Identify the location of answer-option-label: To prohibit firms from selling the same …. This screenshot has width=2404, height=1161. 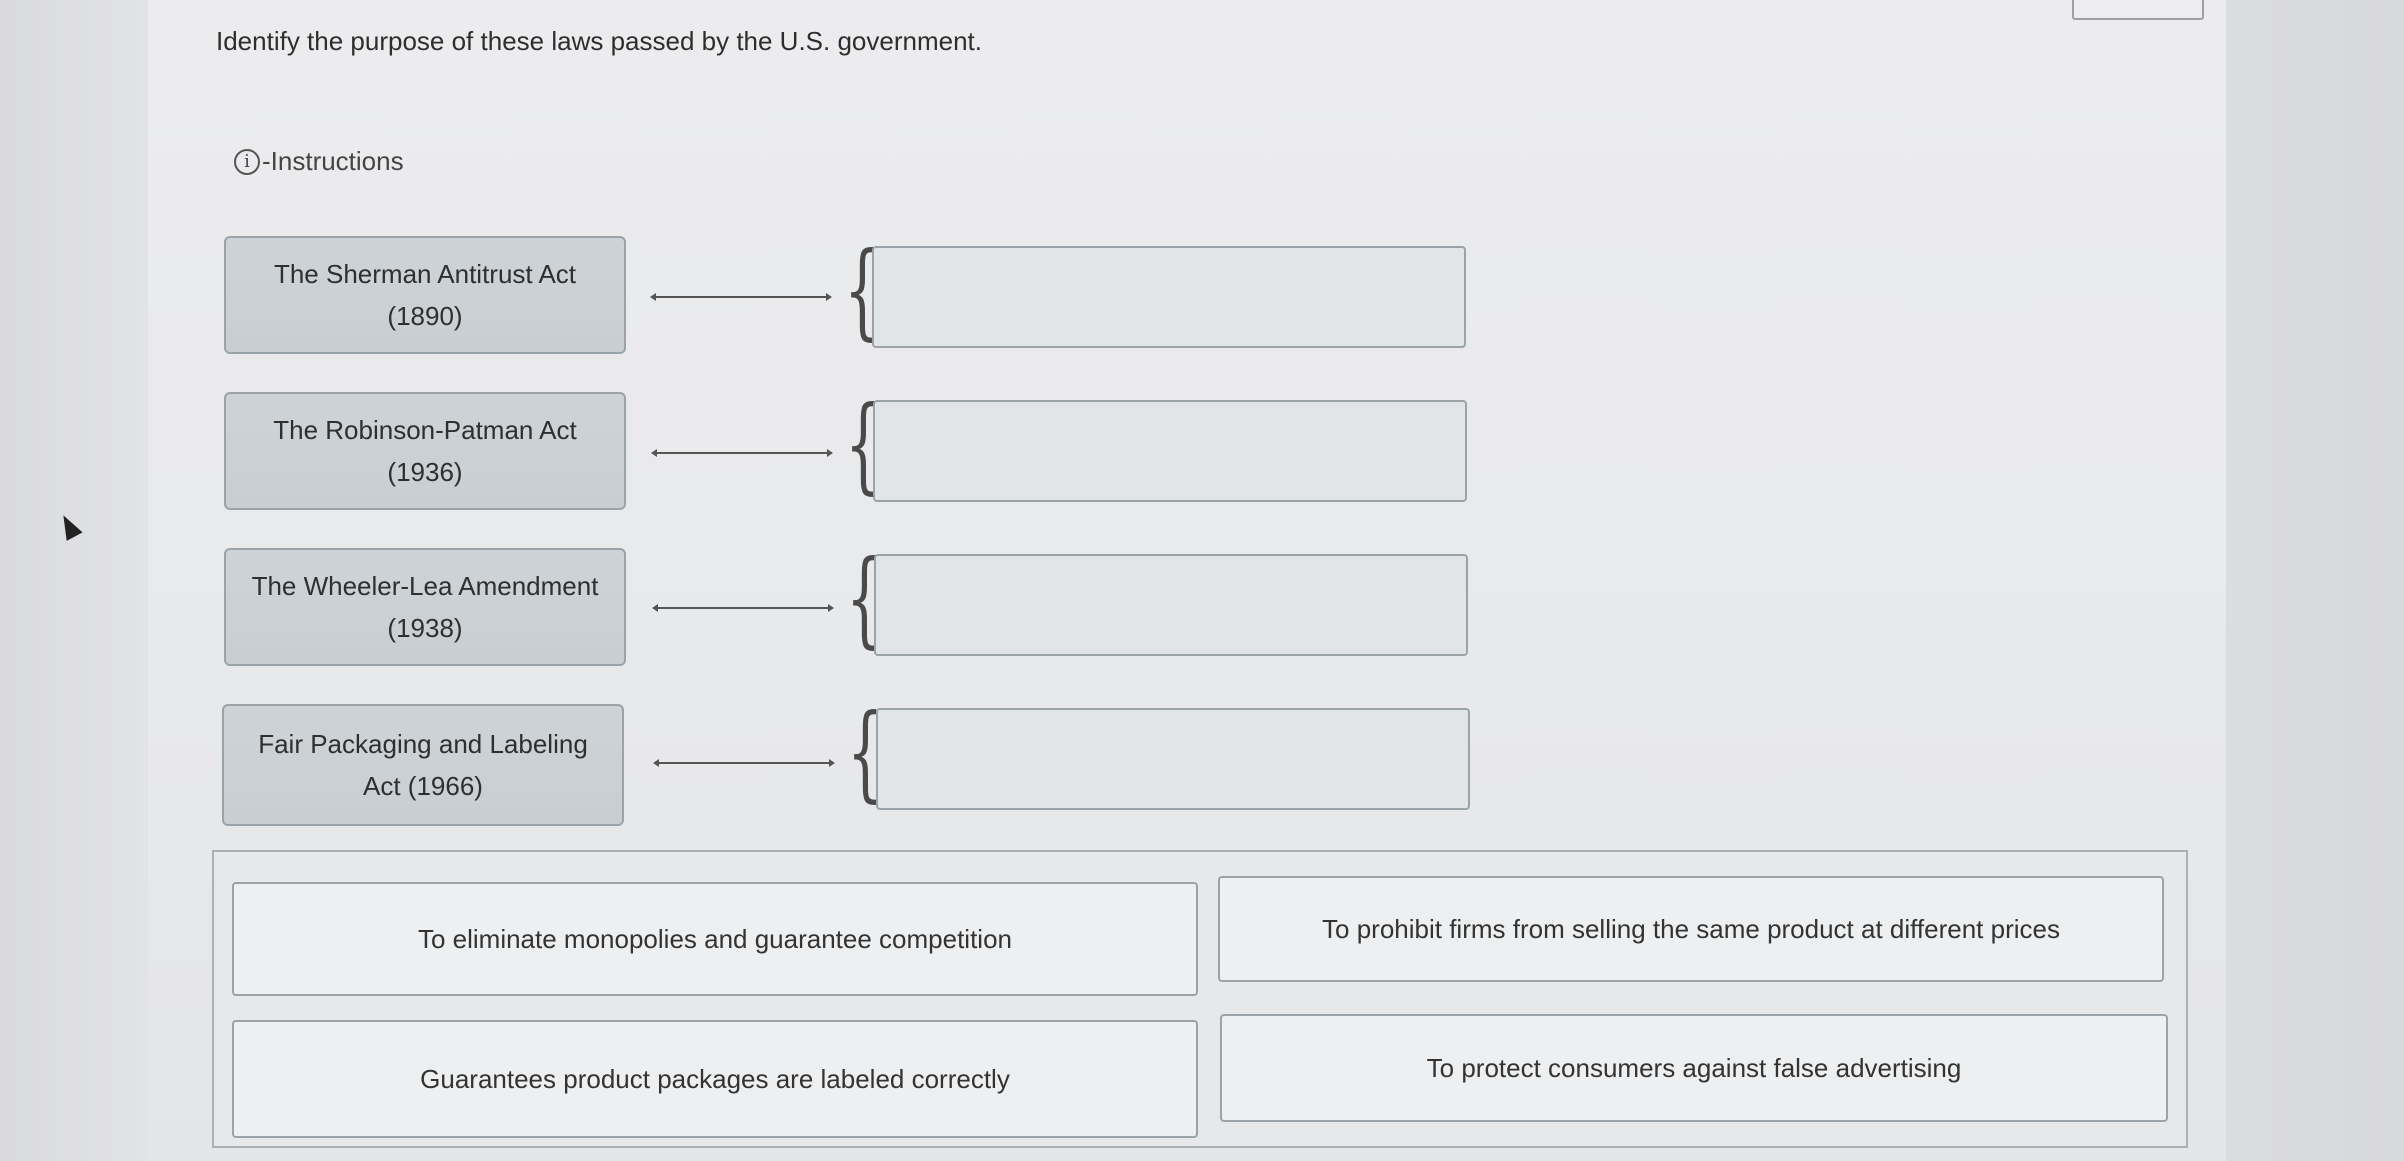
(1691, 928).